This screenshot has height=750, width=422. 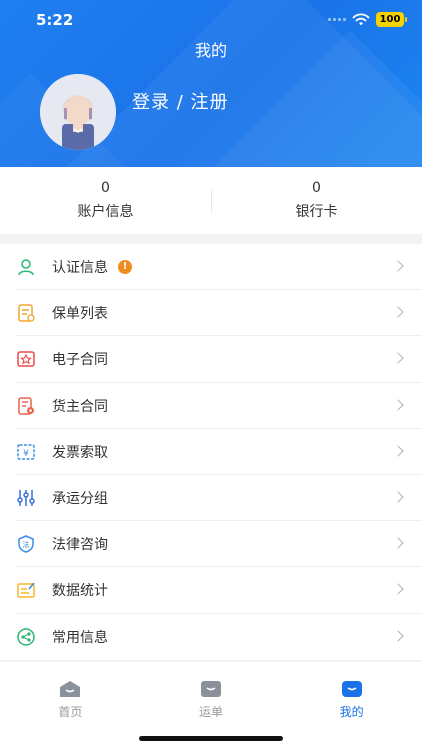 What do you see at coordinates (211, 544) in the screenshot?
I see `menu-item-legal-consult: 法 法律咨询` at bounding box center [211, 544].